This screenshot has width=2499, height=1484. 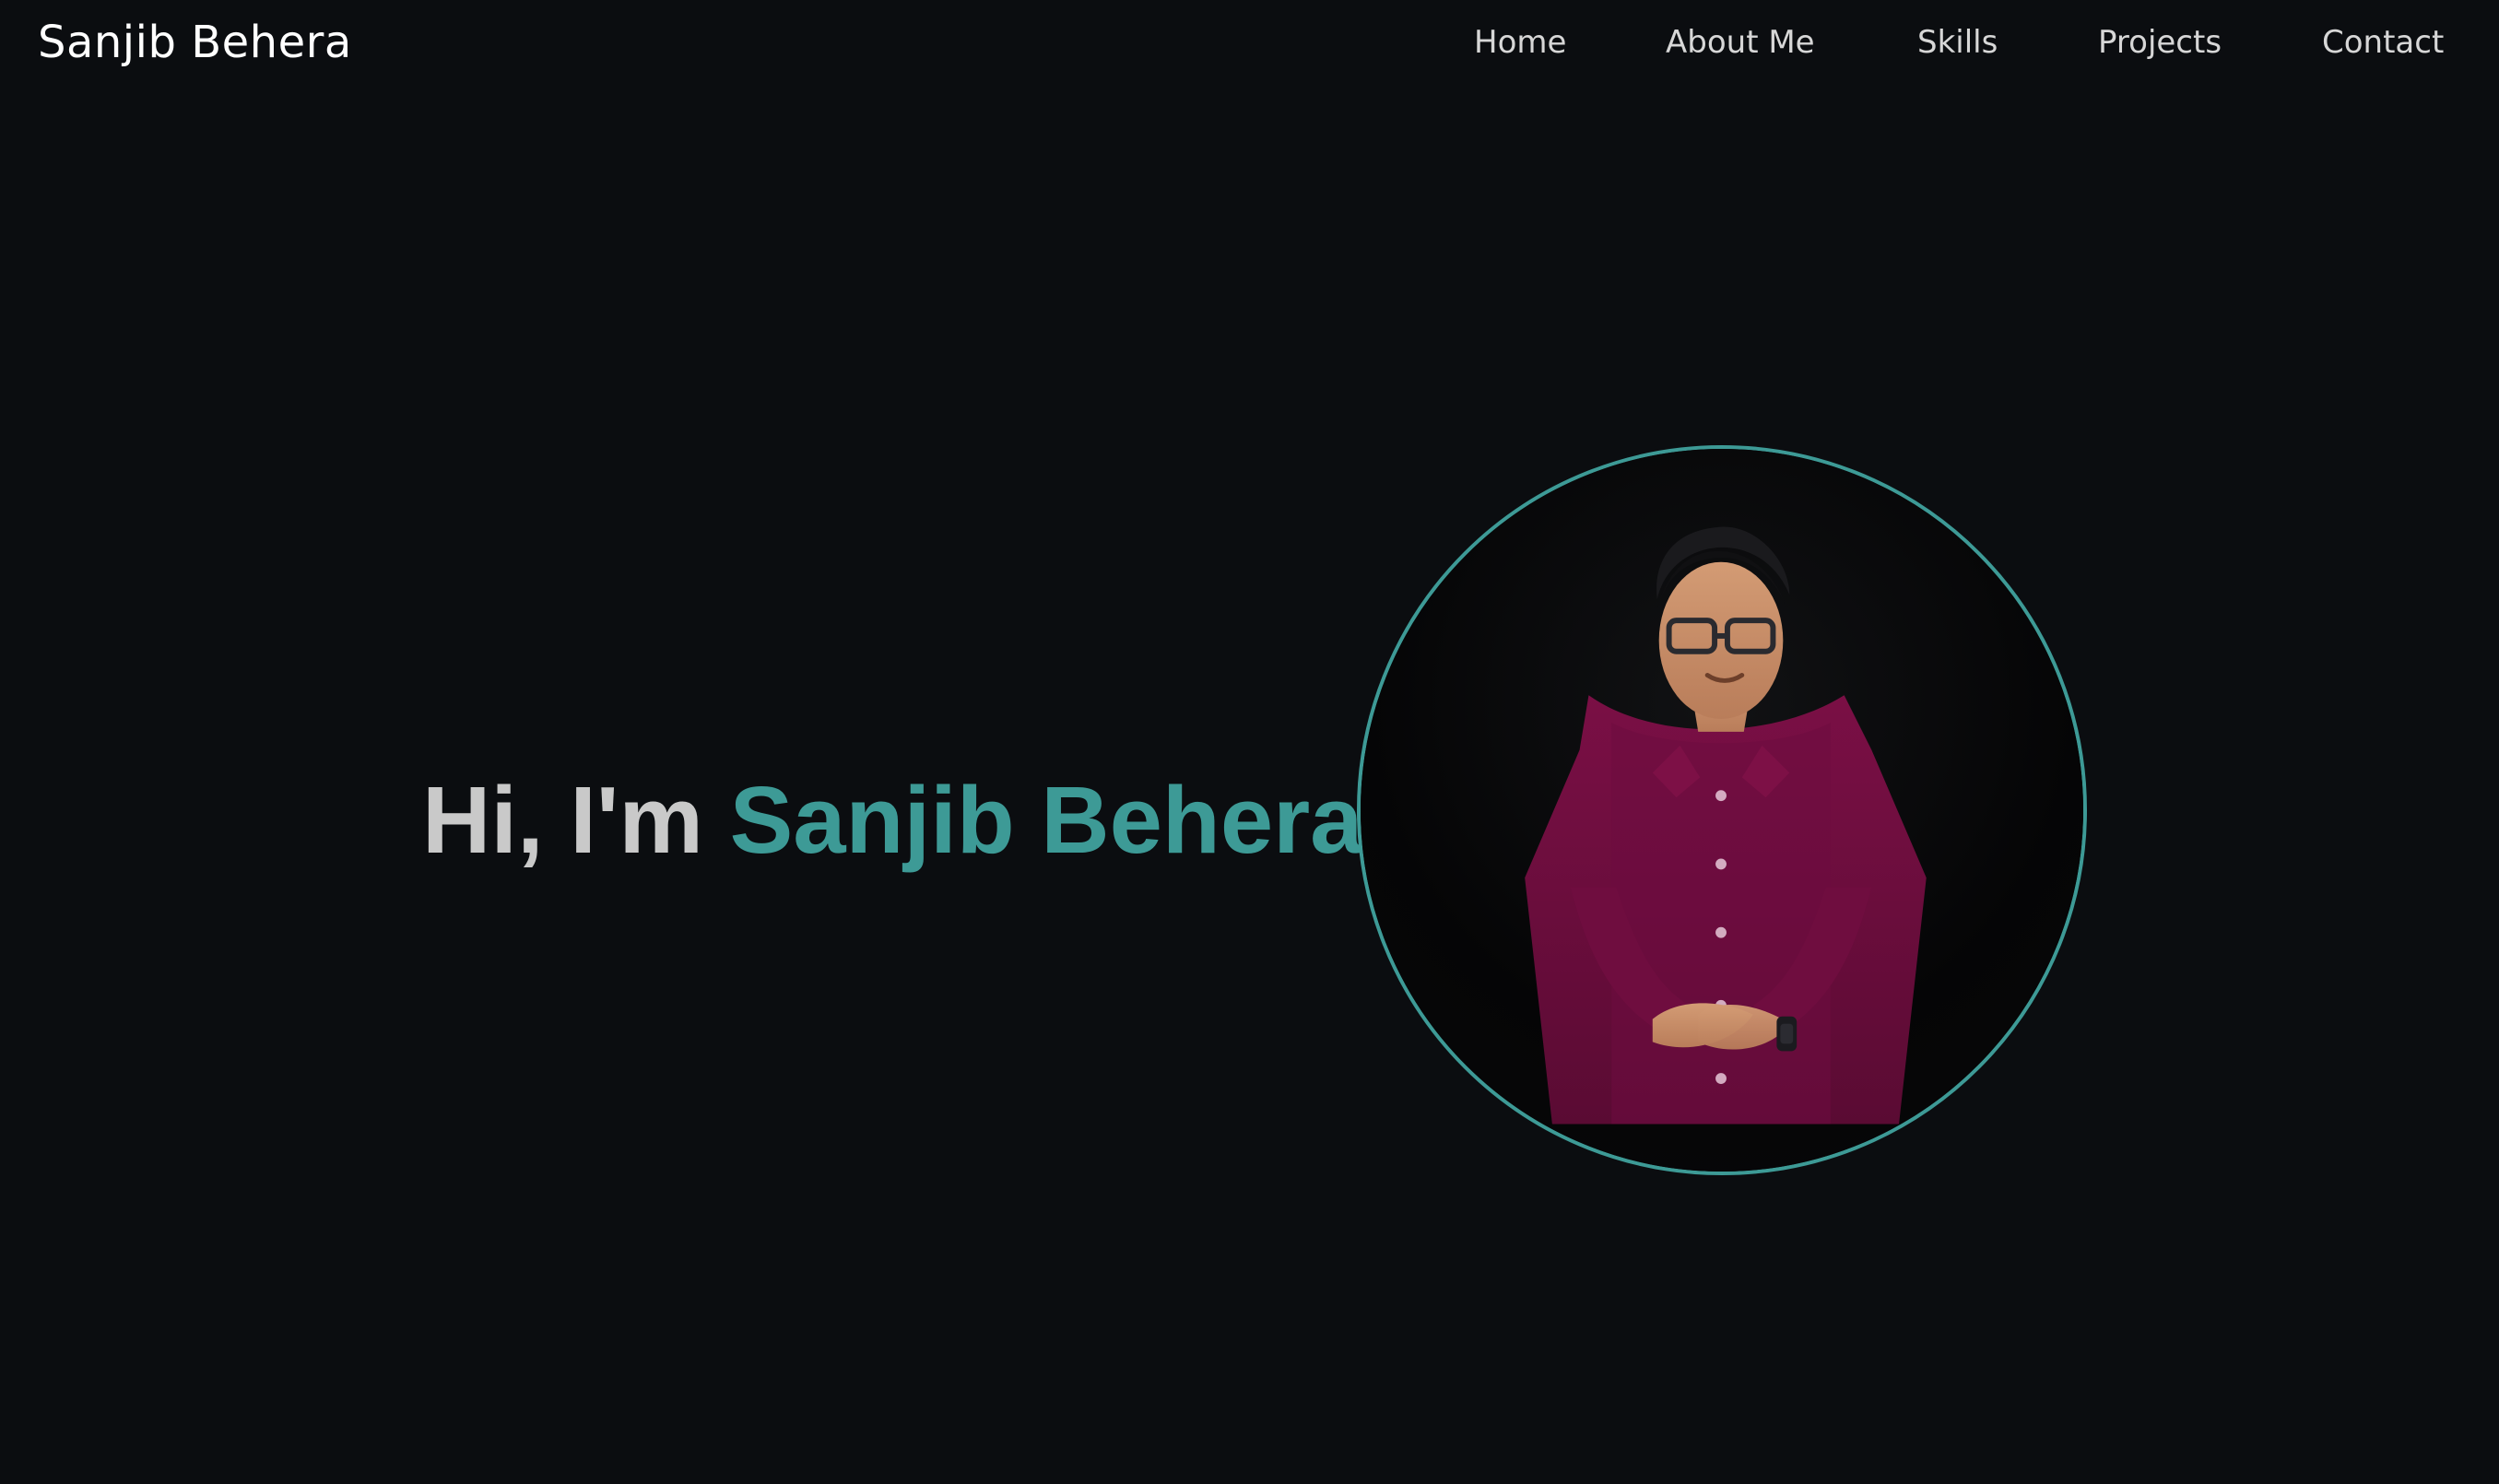 I want to click on main-nav: Home About Me Skills Projects Contact, so click(x=1249, y=42).